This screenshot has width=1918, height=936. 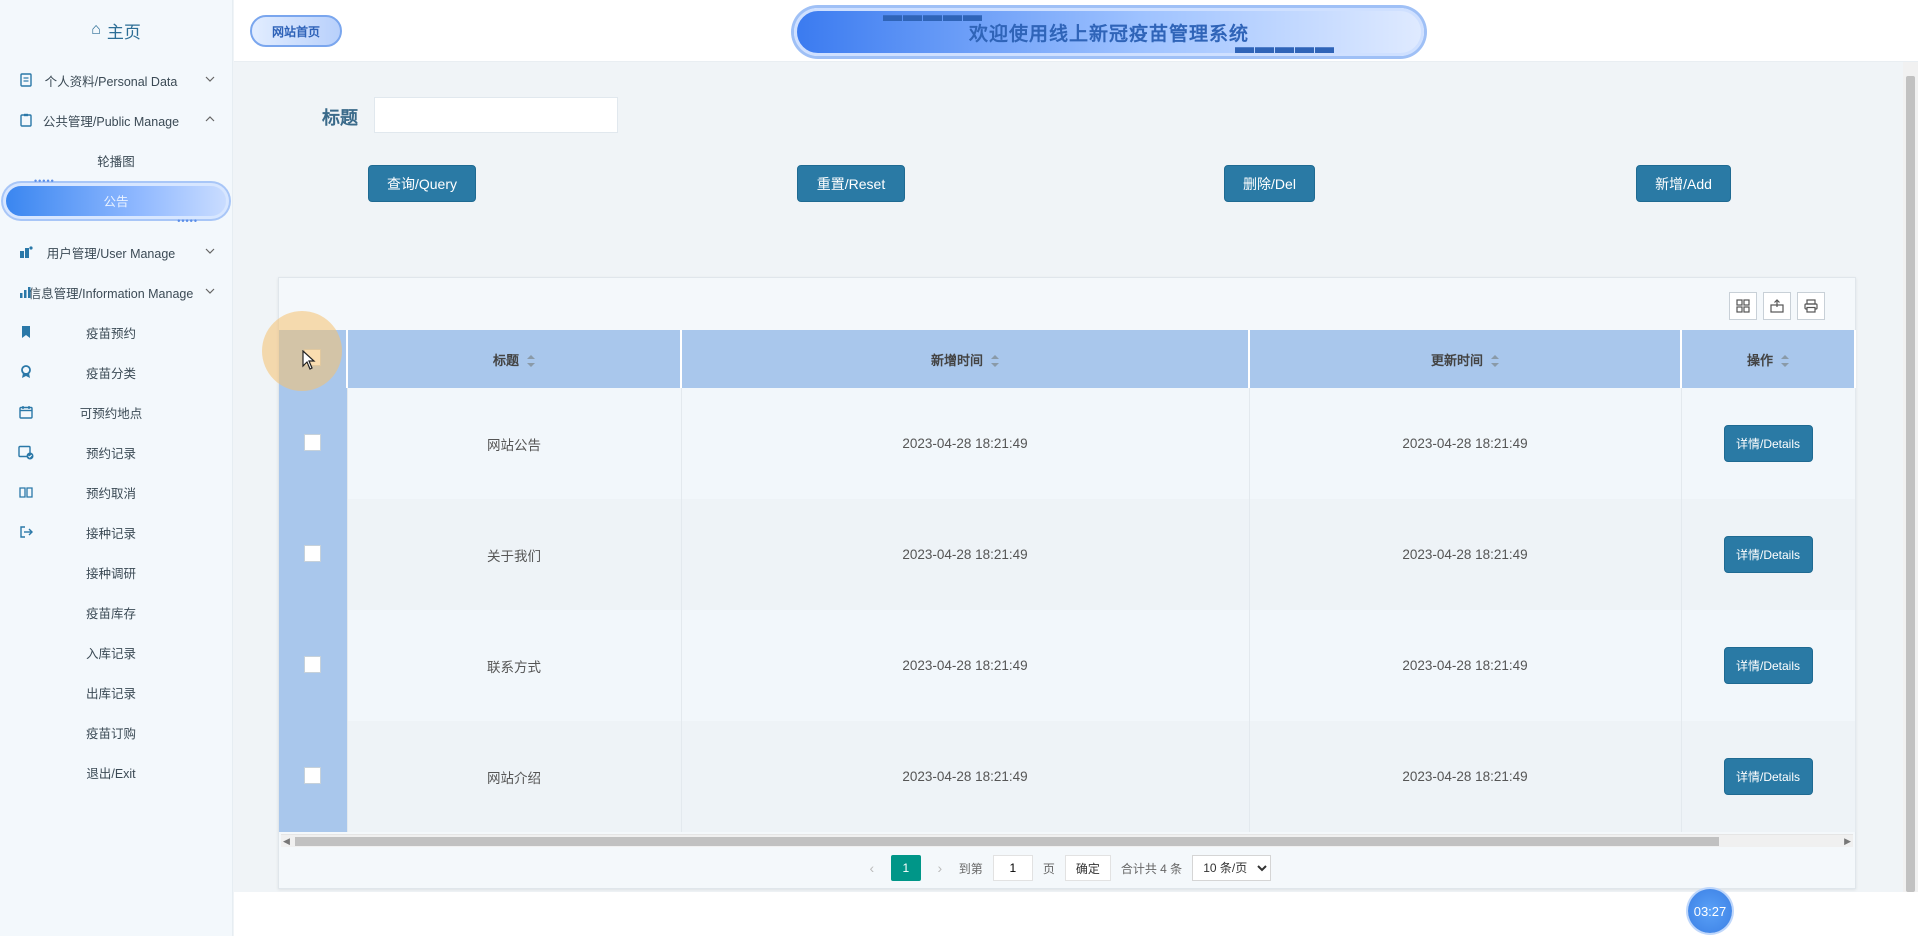 What do you see at coordinates (116, 252) in the screenshot?
I see `sidebar-item-user-manage: 用户管理/User Manage` at bounding box center [116, 252].